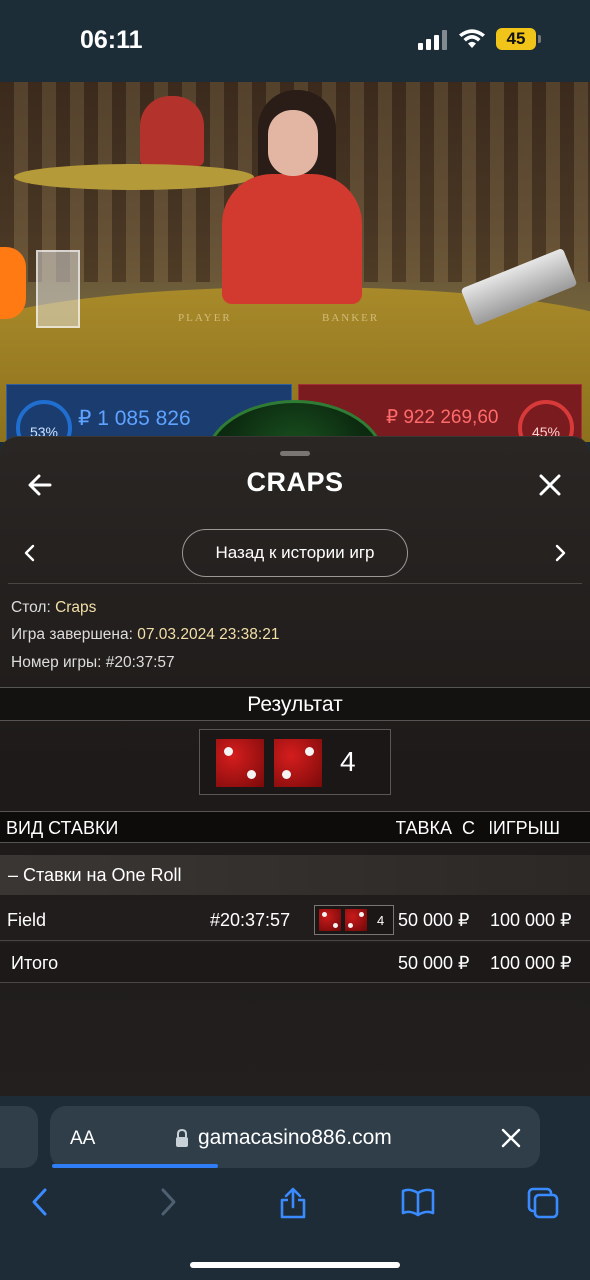 The height and width of the screenshot is (1280, 590). What do you see at coordinates (205, 318) in the screenshot?
I see `player-area-label: PLAYER` at bounding box center [205, 318].